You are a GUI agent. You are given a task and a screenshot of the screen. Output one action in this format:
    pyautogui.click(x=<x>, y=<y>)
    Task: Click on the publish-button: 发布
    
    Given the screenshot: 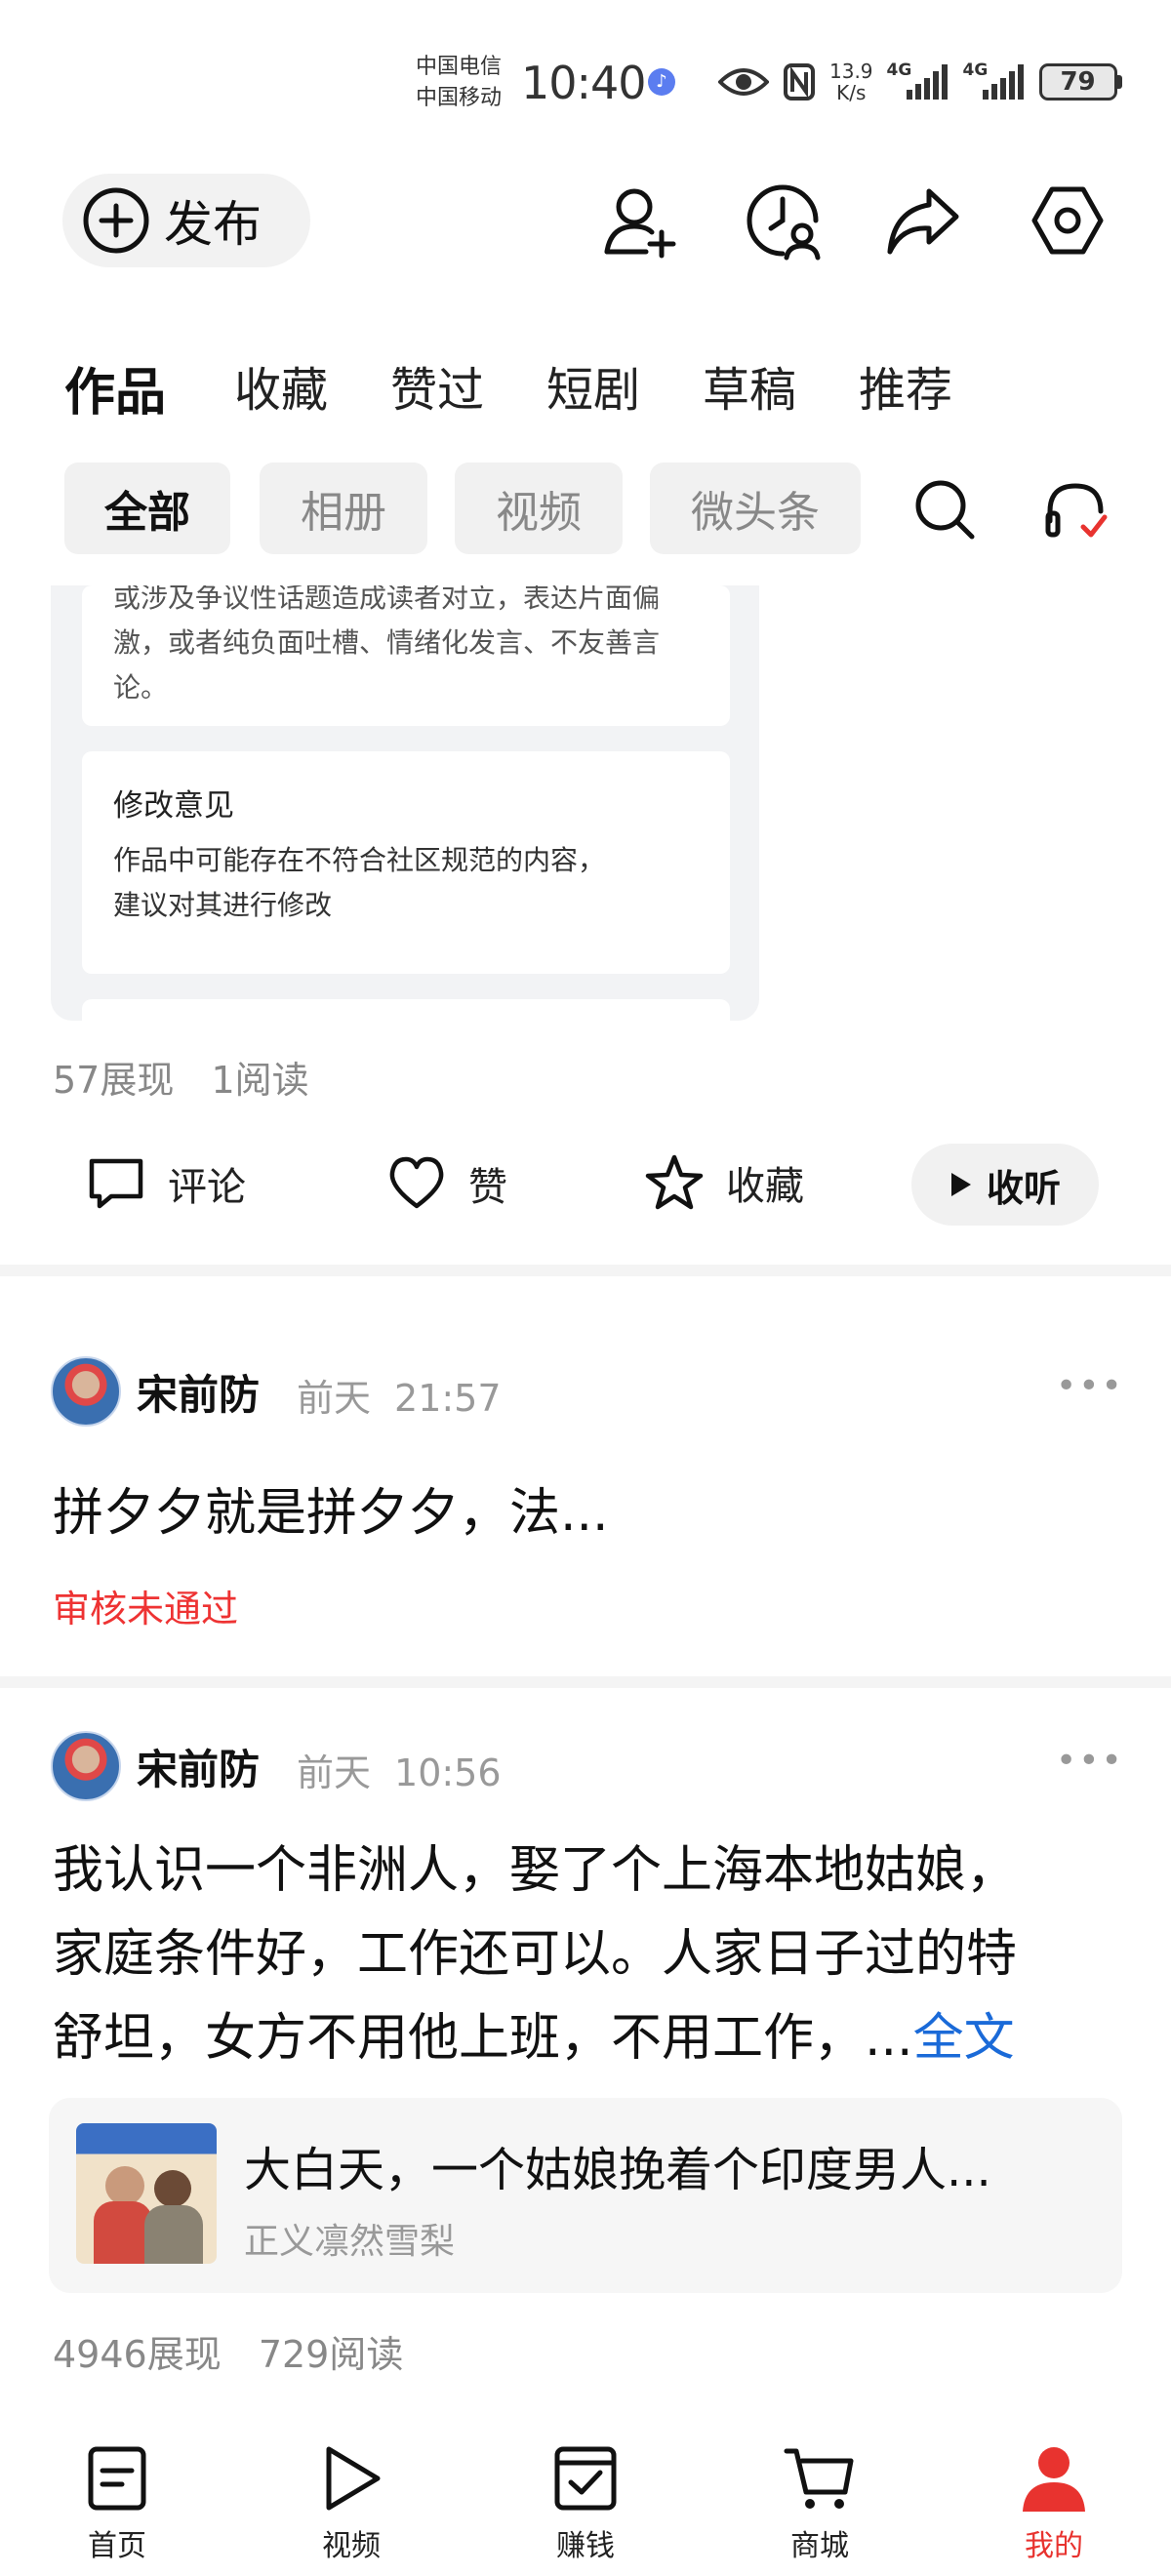 What is the action you would take?
    pyautogui.click(x=186, y=220)
    